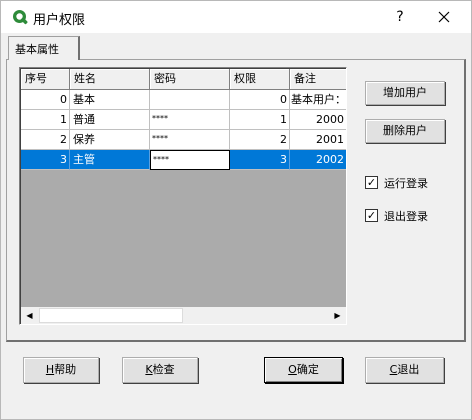 Image resolution: width=472 pixels, height=420 pixels. Describe the element at coordinates (260, 79) in the screenshot. I see `column-header-level: 权限` at that location.